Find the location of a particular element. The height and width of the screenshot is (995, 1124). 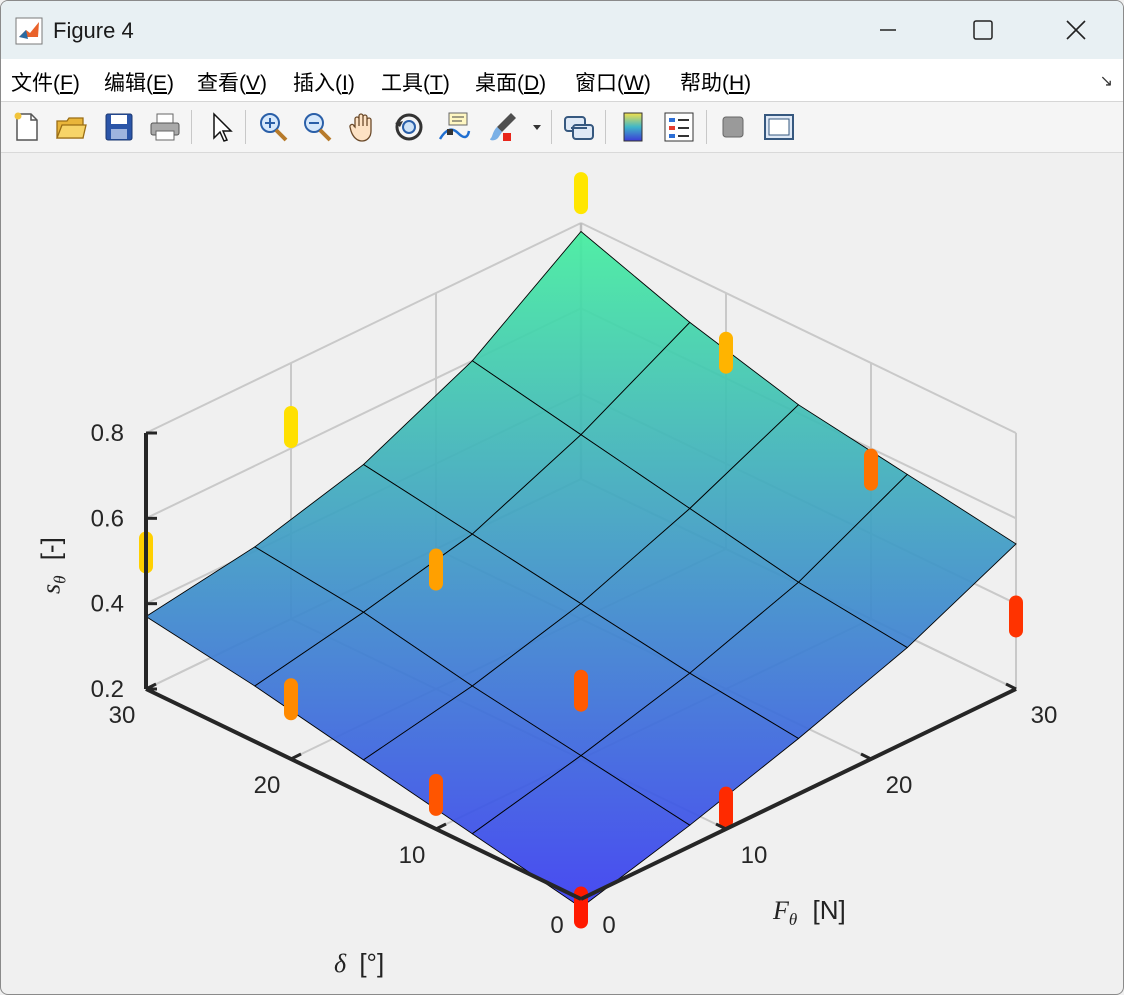

minimize-icon is located at coordinates (888, 30).